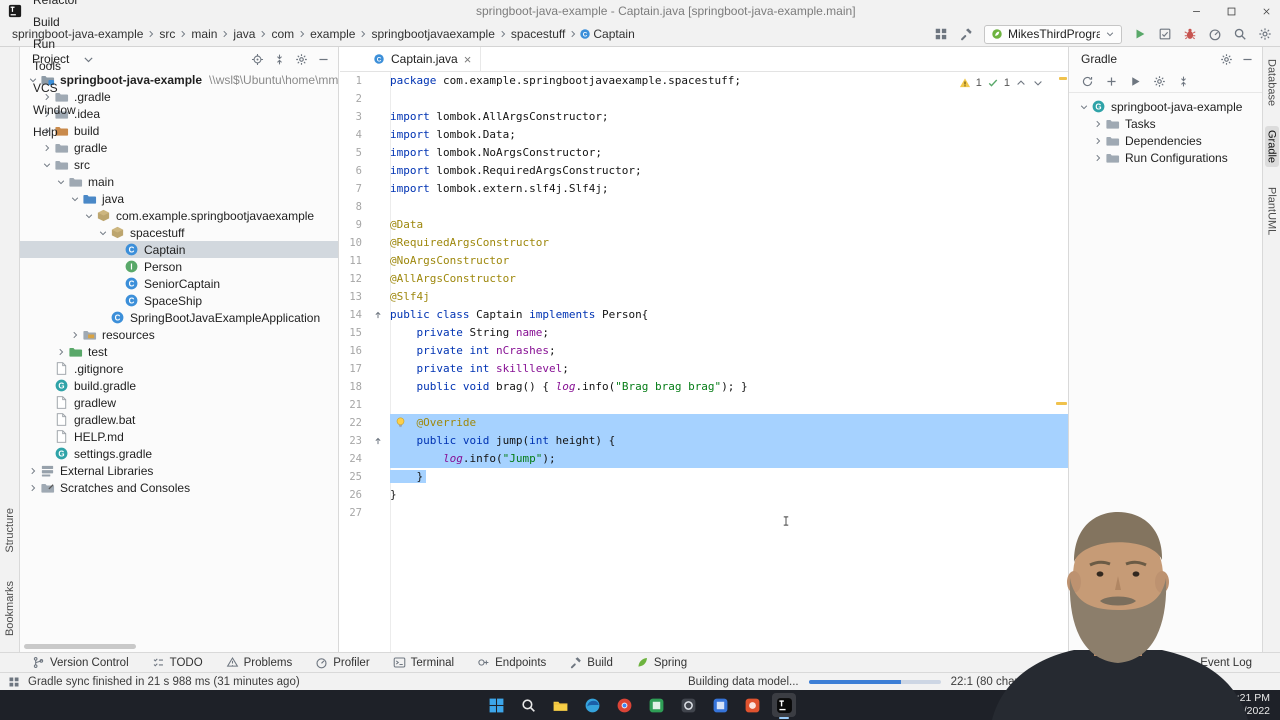 The height and width of the screenshot is (720, 1280). Describe the element at coordinates (204, 34) in the screenshot. I see `breadcrumb-item-main: main` at that location.